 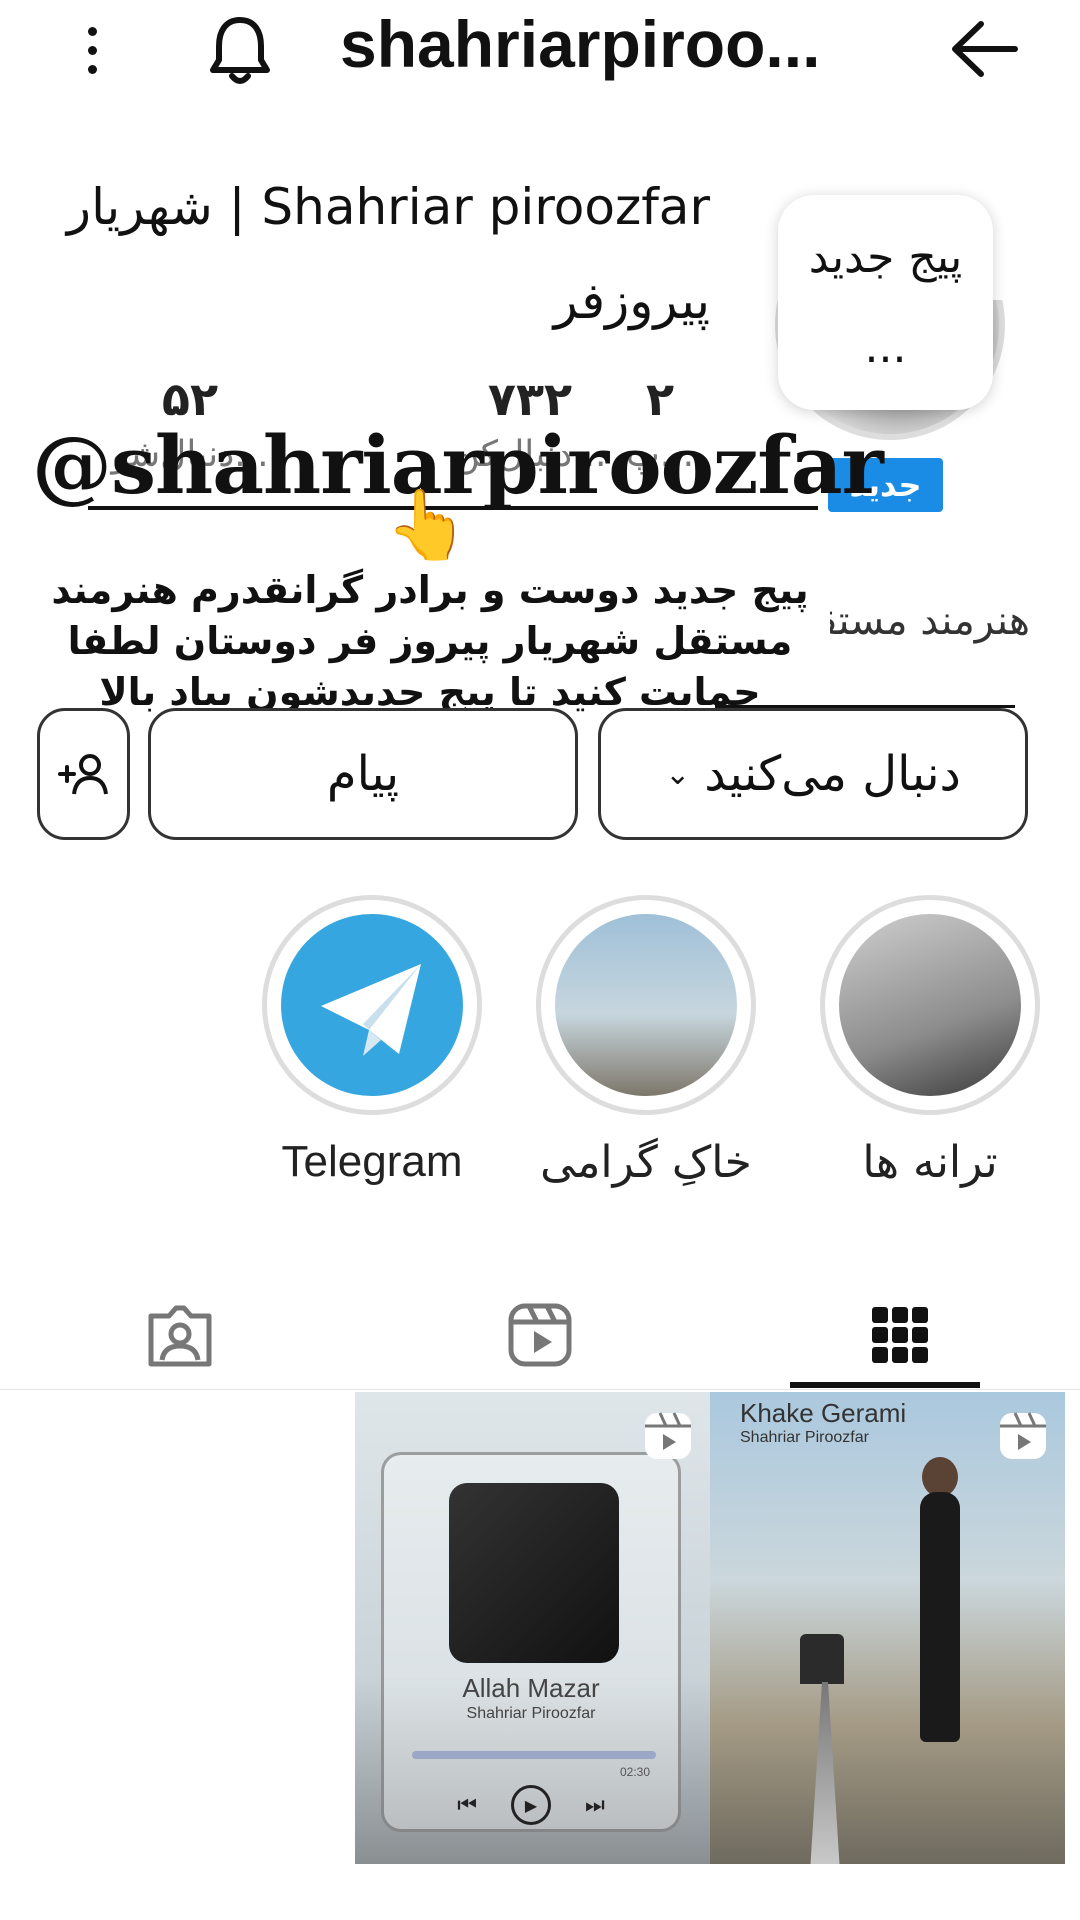 I want to click on telegram-icon, so click(x=372, y=1005).